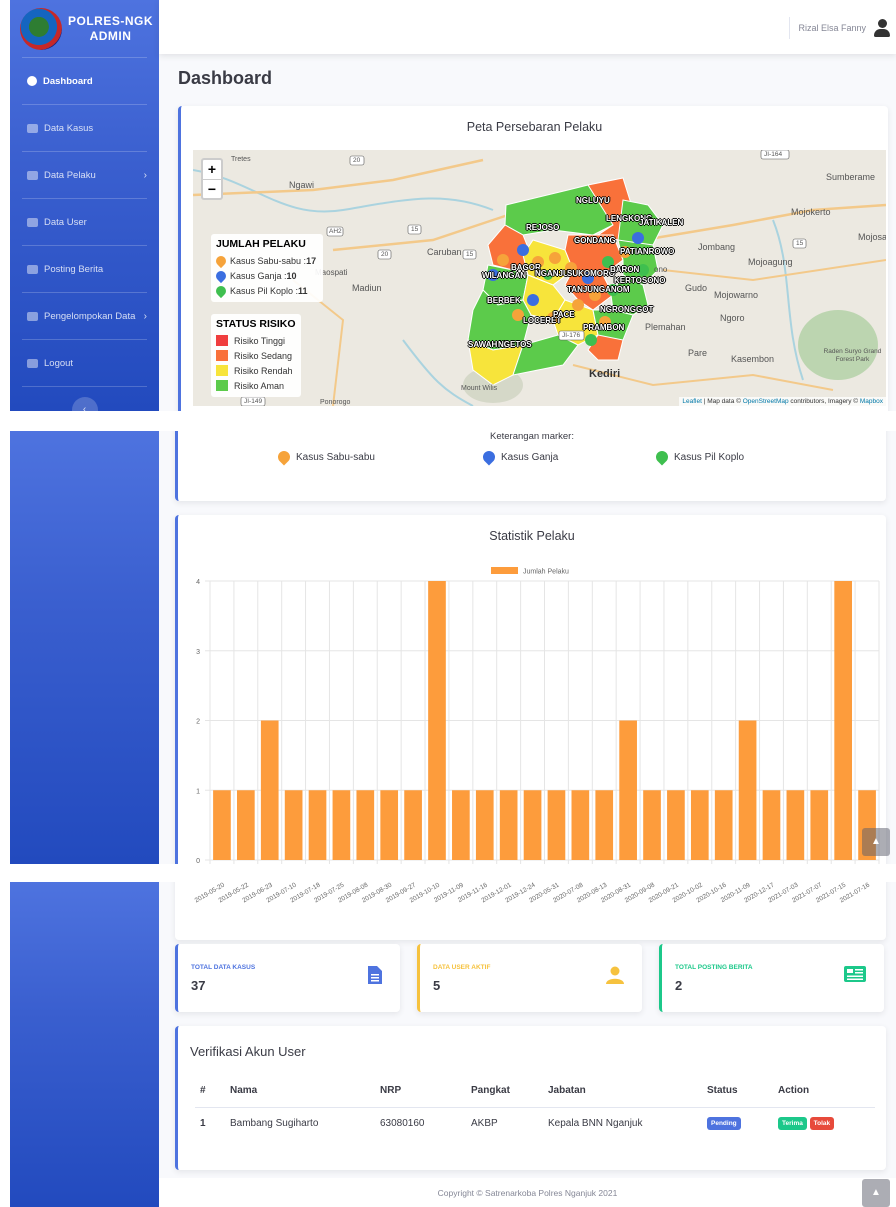 The height and width of the screenshot is (1207, 896). Describe the element at coordinates (84, 269) in the screenshot. I see `sidebar-item-posting-berita: Posting Berita` at that location.